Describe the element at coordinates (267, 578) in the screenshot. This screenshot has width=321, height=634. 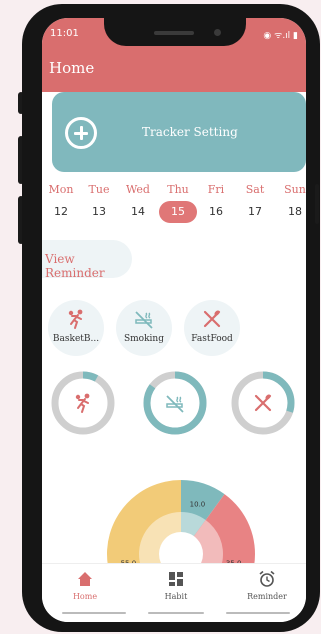
I see `alarm-clock-icon` at that location.